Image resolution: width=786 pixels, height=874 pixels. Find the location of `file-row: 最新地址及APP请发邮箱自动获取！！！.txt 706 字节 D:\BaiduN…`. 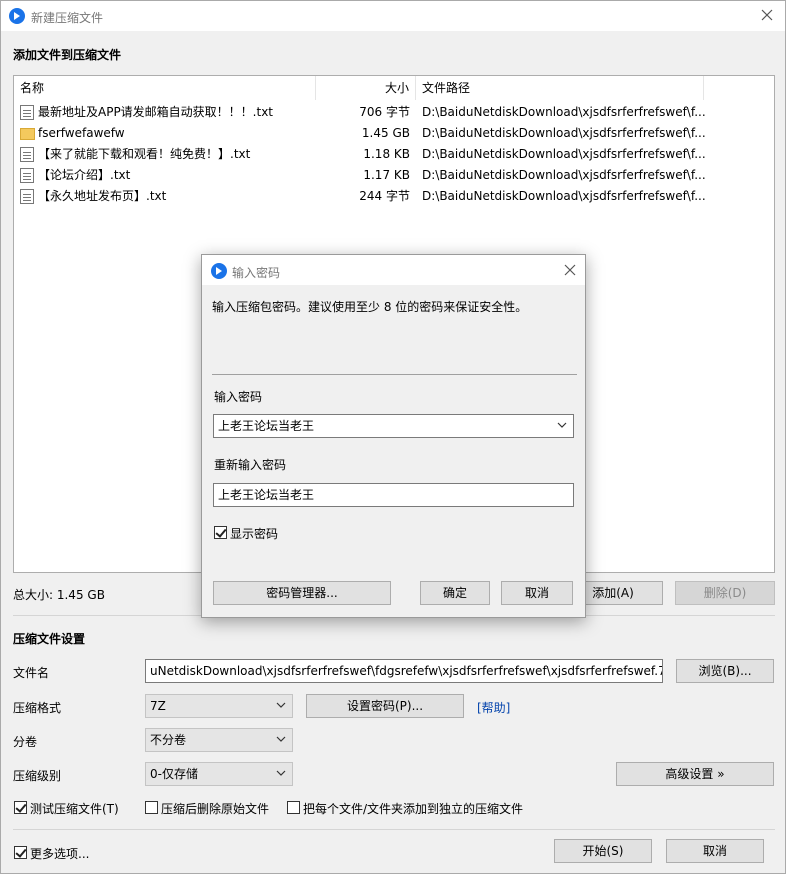

file-row: 最新地址及APP请发邮箱自动获取！！！.txt 706 字节 D:\BaiduN… is located at coordinates (394, 112).